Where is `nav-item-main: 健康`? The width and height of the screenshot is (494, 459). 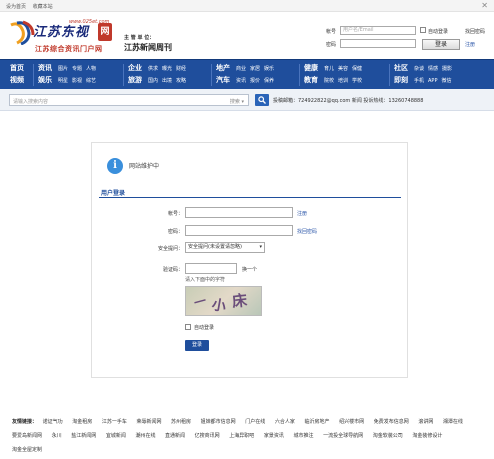
nav-item-main: 健康 is located at coordinates (311, 68).